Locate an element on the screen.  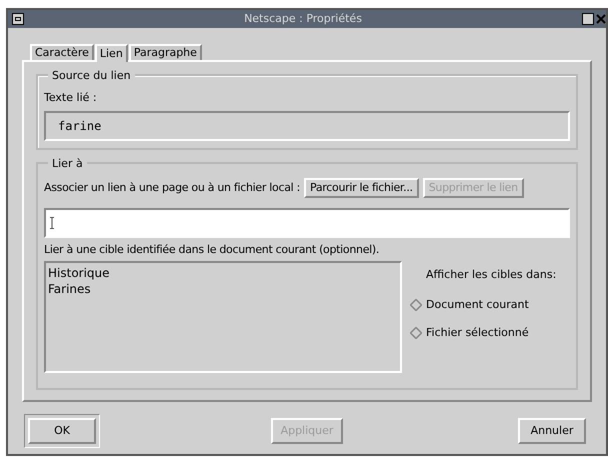
field-label: Associer un lien à une page ou à un fichier local : is located at coordinates (172, 188).